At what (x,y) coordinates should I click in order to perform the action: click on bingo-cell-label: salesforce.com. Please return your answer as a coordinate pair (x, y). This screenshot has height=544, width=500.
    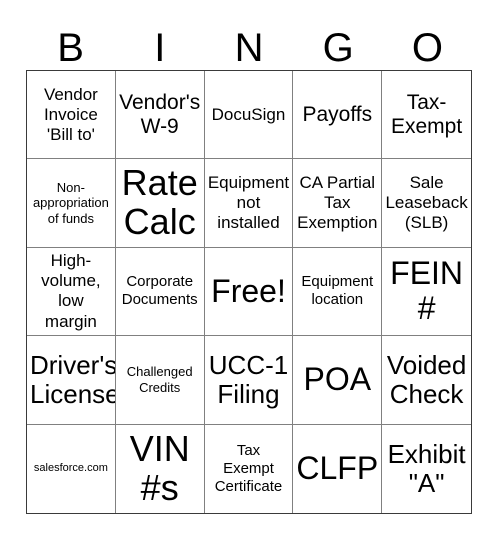
    Looking at the image, I should click on (70, 468).